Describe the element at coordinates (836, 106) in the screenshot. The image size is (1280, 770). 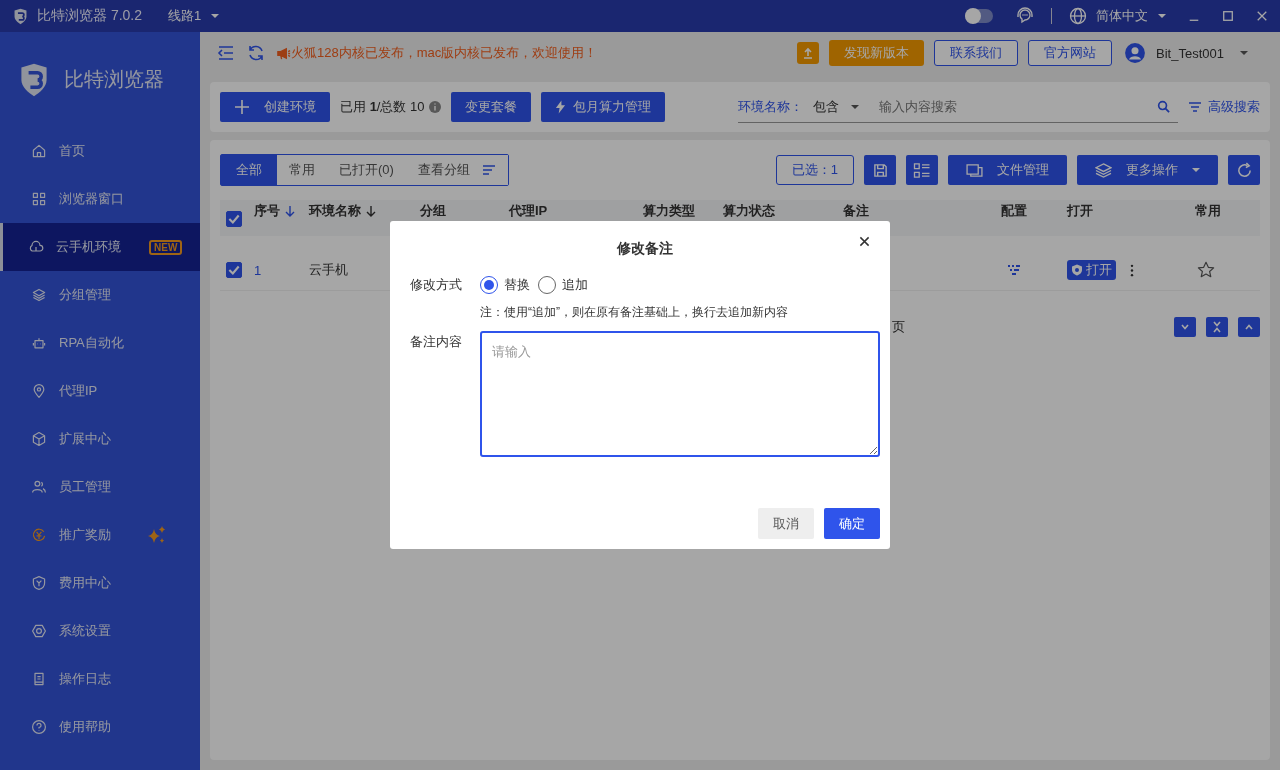
I see `filter-mode-select: 包含` at that location.